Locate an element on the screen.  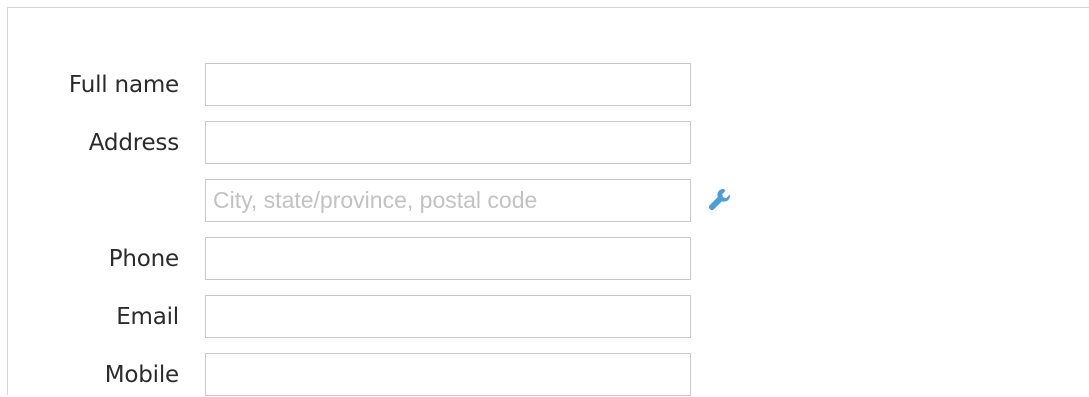
mobile-row: Mobile is located at coordinates (458, 375).